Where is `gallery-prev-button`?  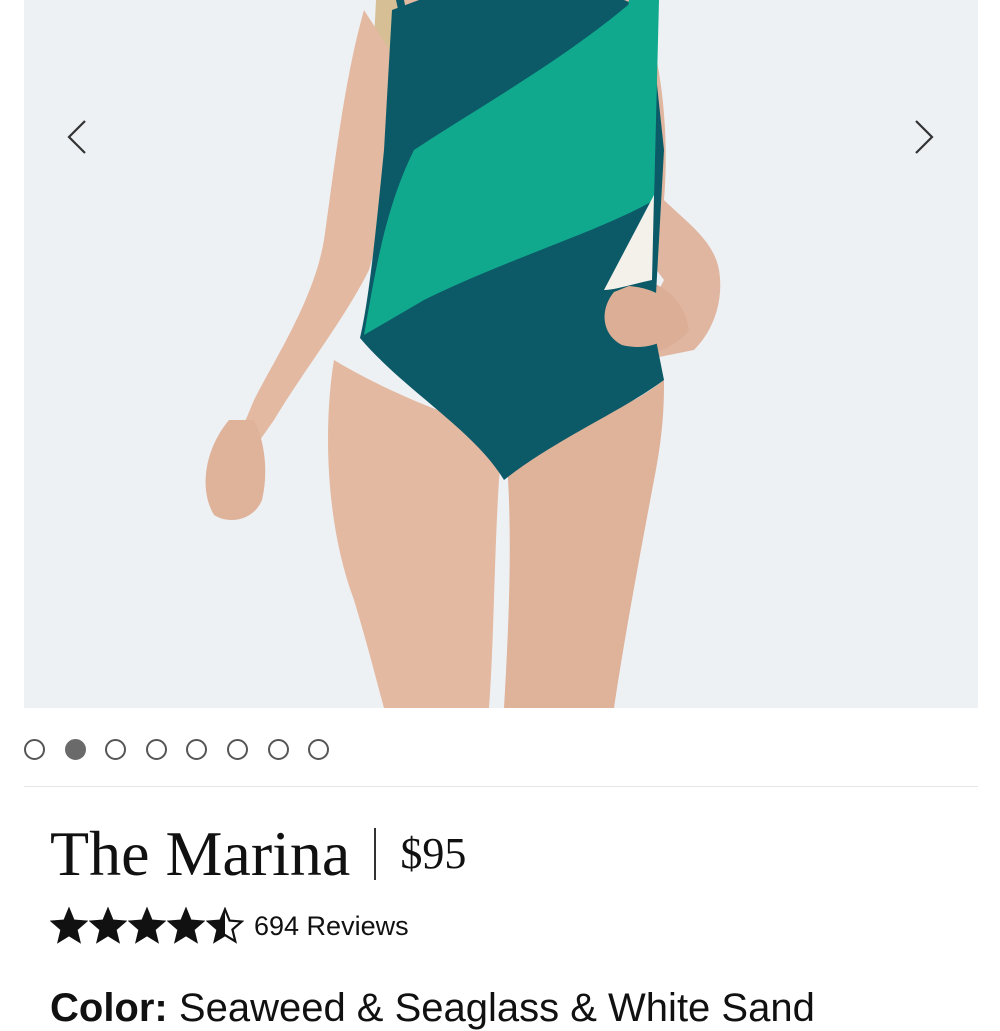 gallery-prev-button is located at coordinates (77, 137).